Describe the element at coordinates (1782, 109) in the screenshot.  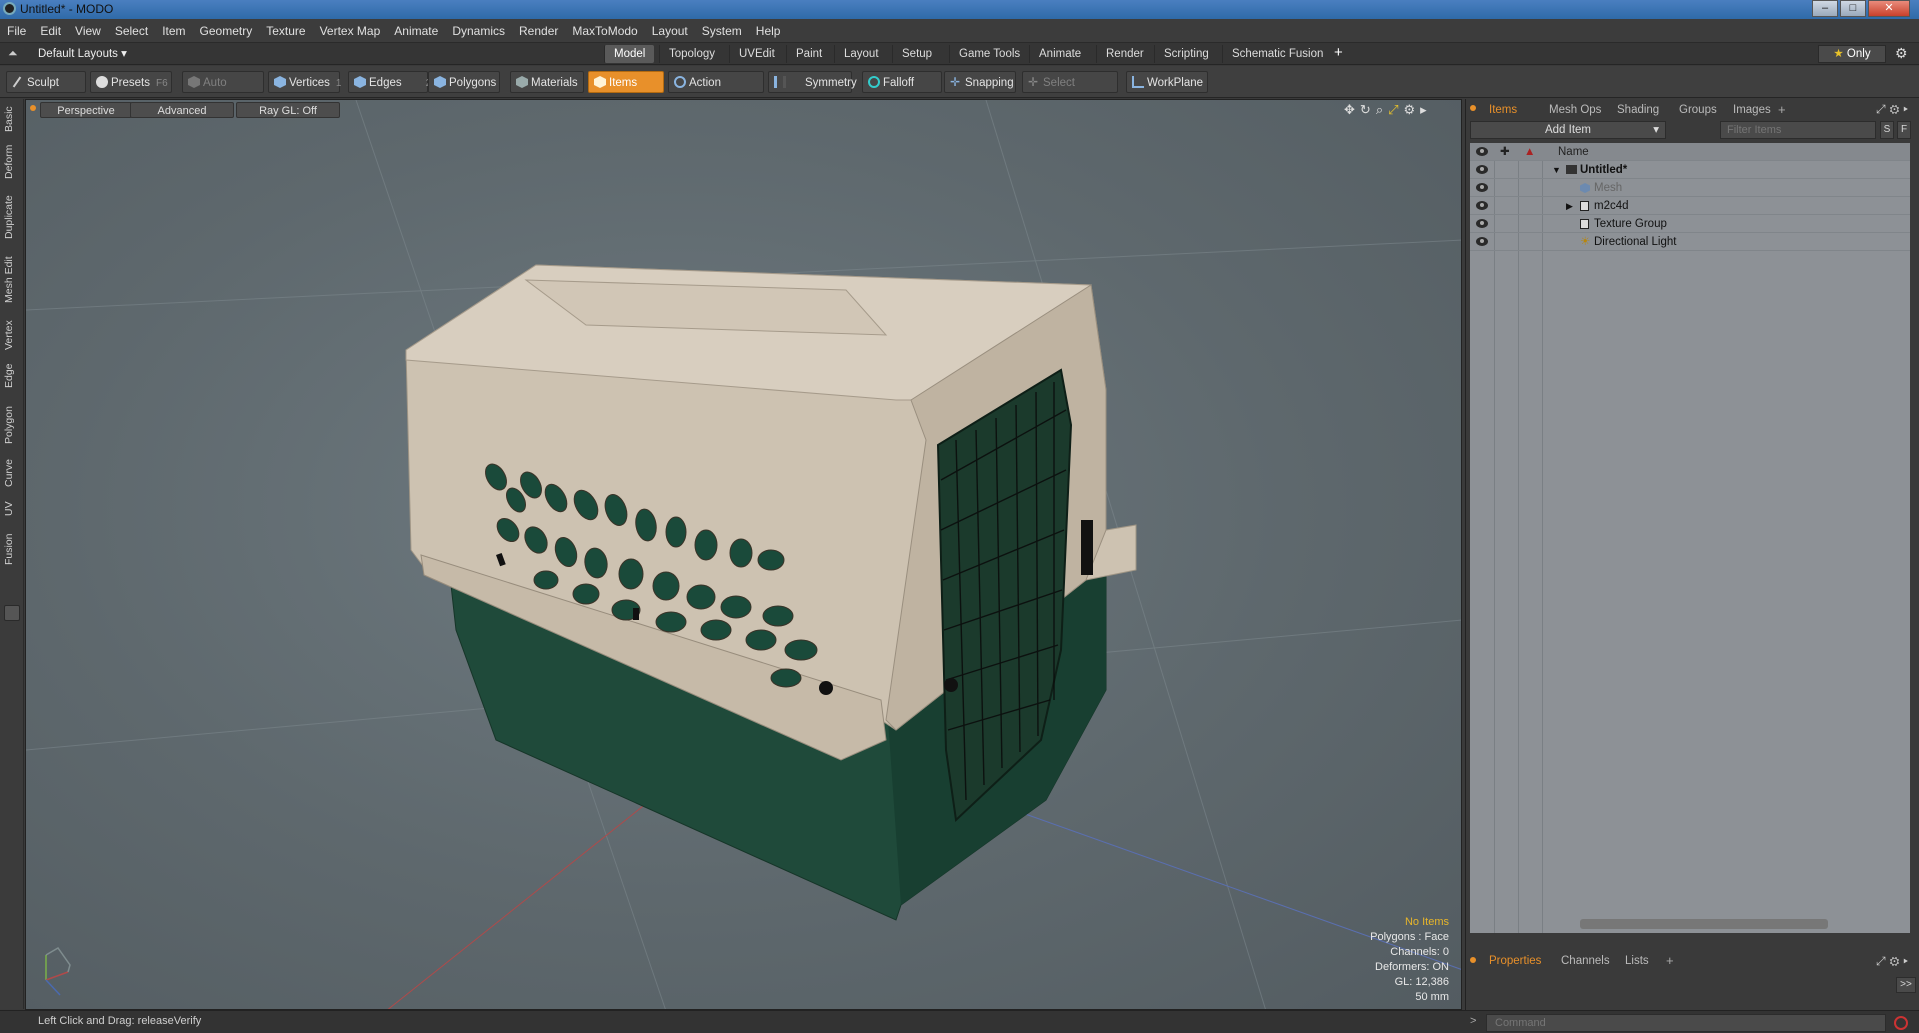
I see `add-tab-icon: +` at that location.